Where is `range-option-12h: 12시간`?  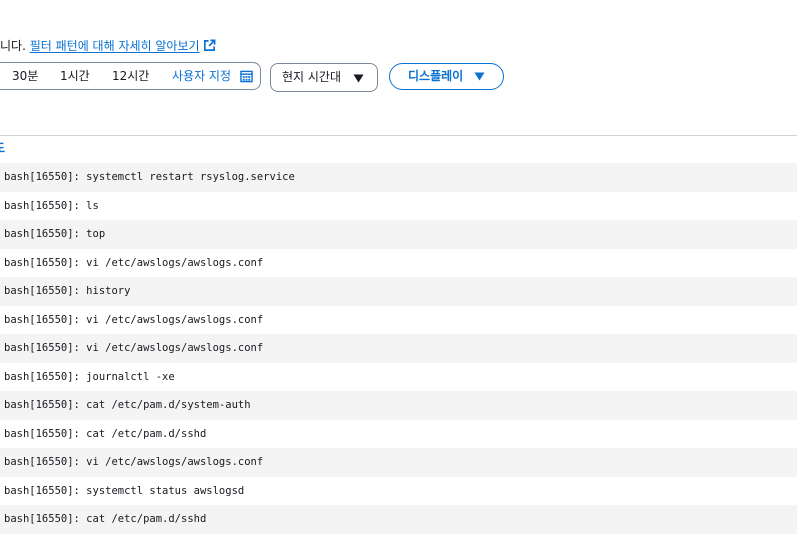 range-option-12h: 12시간 is located at coordinates (130, 76).